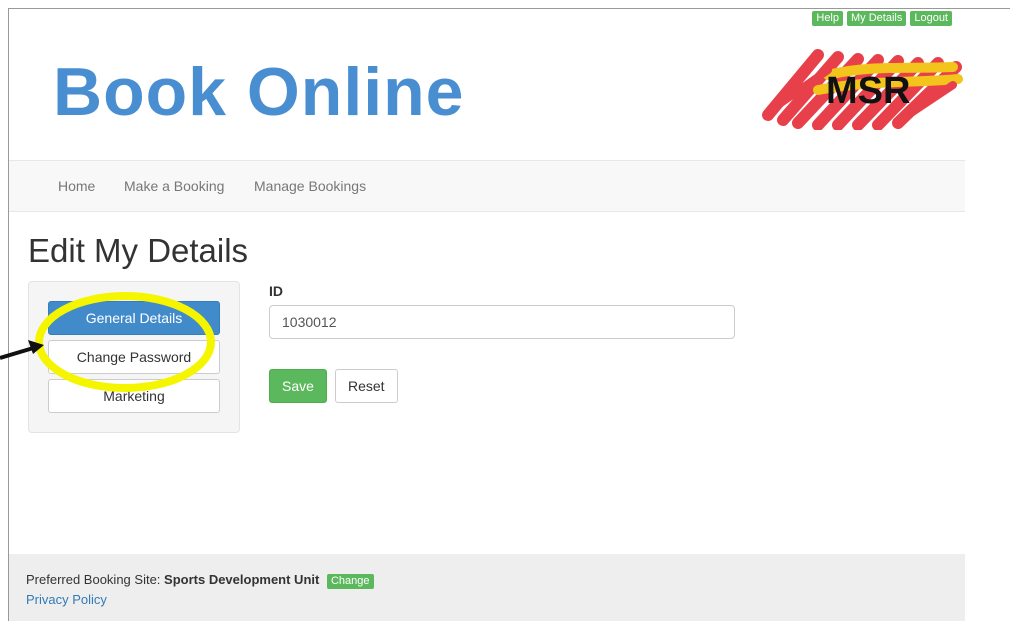  Describe the element at coordinates (877, 18) in the screenshot. I see `my-details-link: My Details` at that location.